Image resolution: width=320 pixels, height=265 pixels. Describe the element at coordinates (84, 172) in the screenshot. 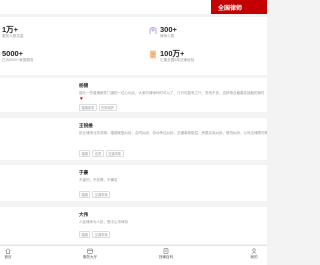

I see `lawyer-name: 于豪` at that location.